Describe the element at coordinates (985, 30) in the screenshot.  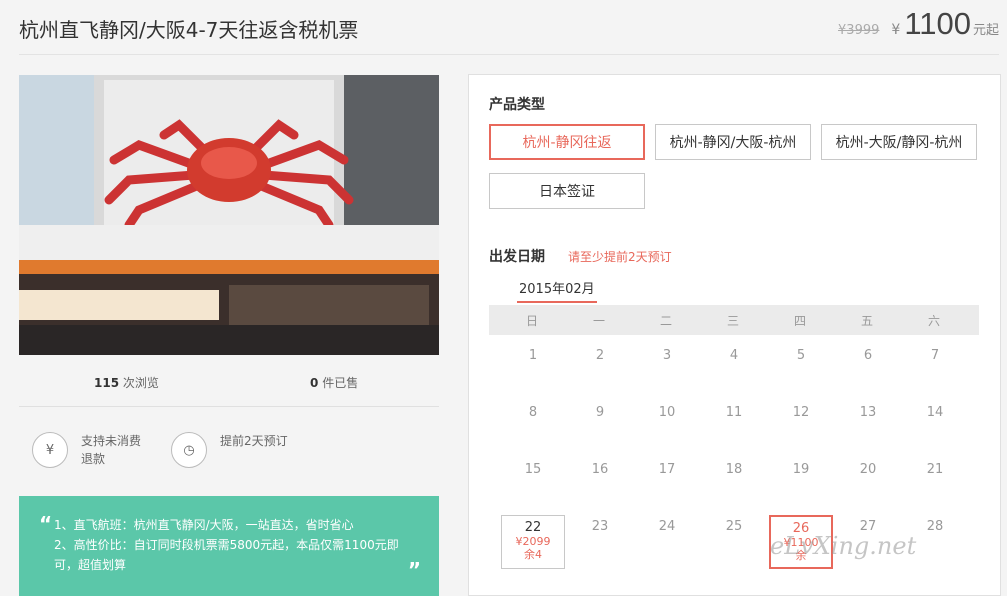
I see `price-suffix: 元起` at that location.